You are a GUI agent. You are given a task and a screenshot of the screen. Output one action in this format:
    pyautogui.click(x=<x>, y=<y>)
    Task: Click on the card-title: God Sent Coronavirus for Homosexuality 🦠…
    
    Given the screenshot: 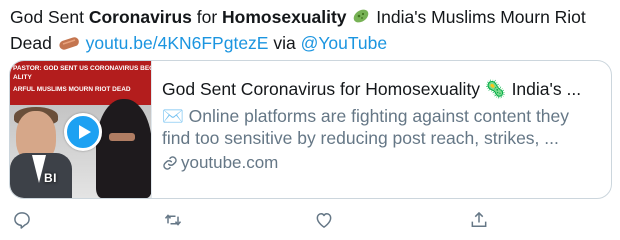 What is the action you would take?
    pyautogui.click(x=382, y=89)
    